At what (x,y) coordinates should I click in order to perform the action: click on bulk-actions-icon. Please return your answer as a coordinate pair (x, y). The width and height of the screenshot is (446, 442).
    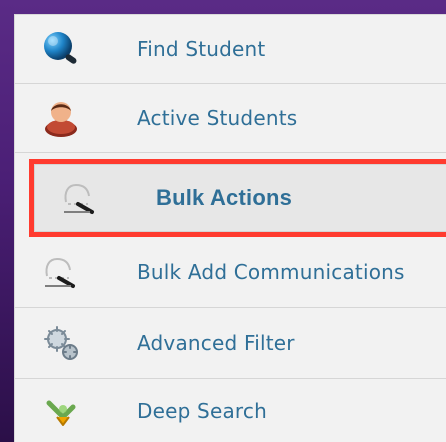
    Looking at the image, I should click on (80, 198).